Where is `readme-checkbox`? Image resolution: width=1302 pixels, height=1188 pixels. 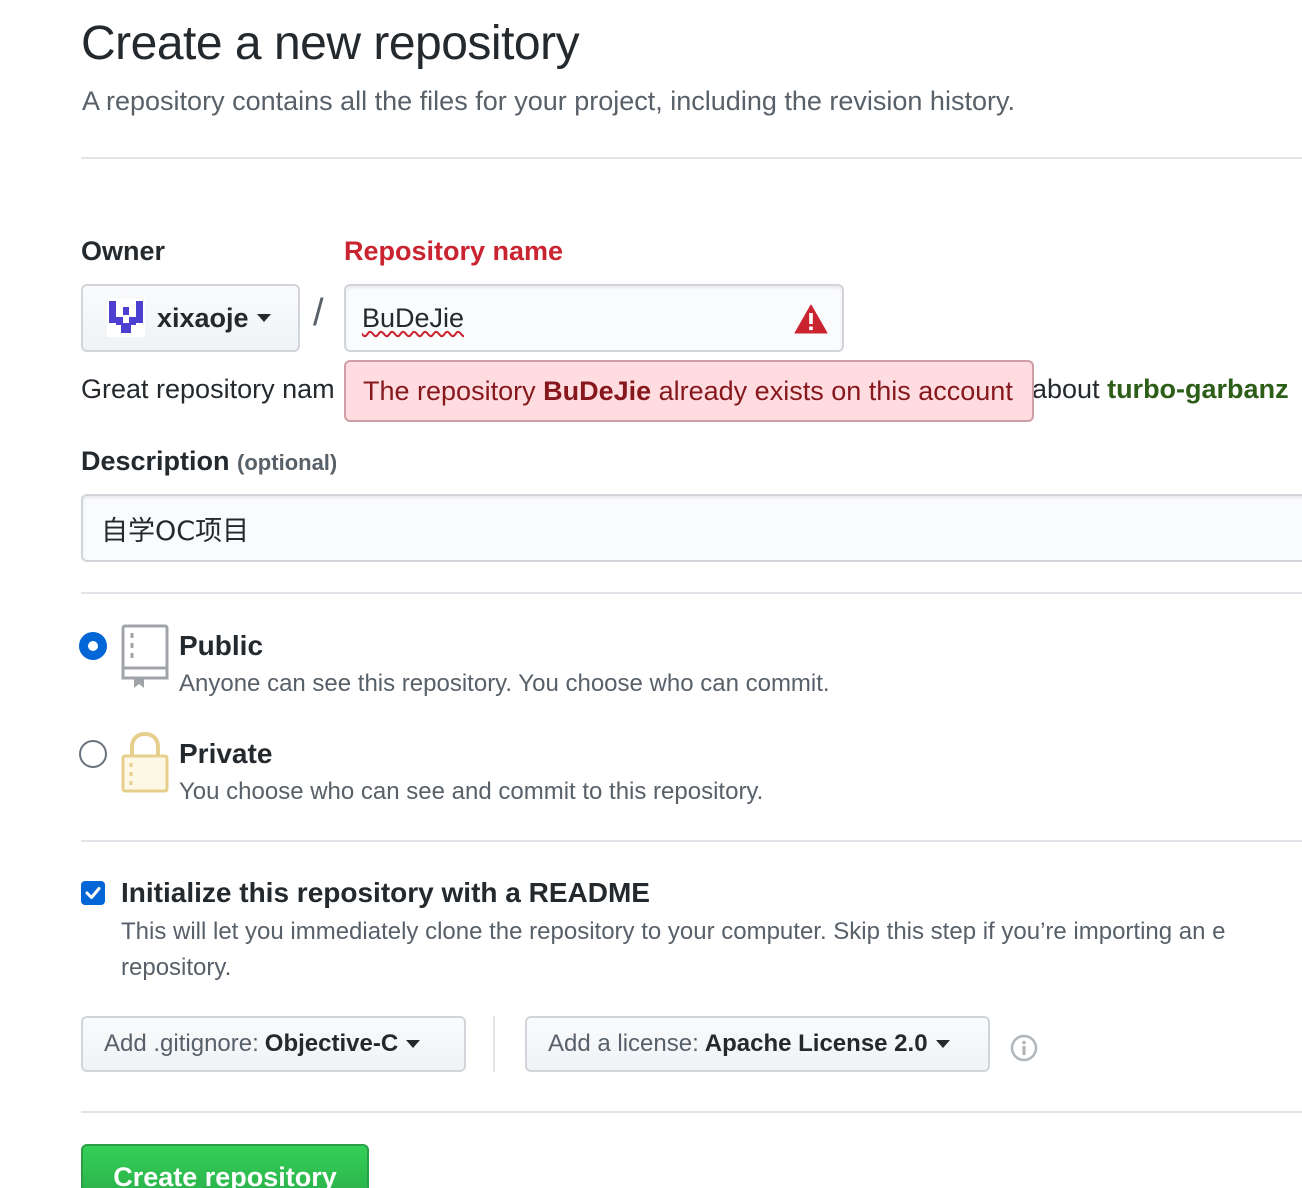 readme-checkbox is located at coordinates (93, 893).